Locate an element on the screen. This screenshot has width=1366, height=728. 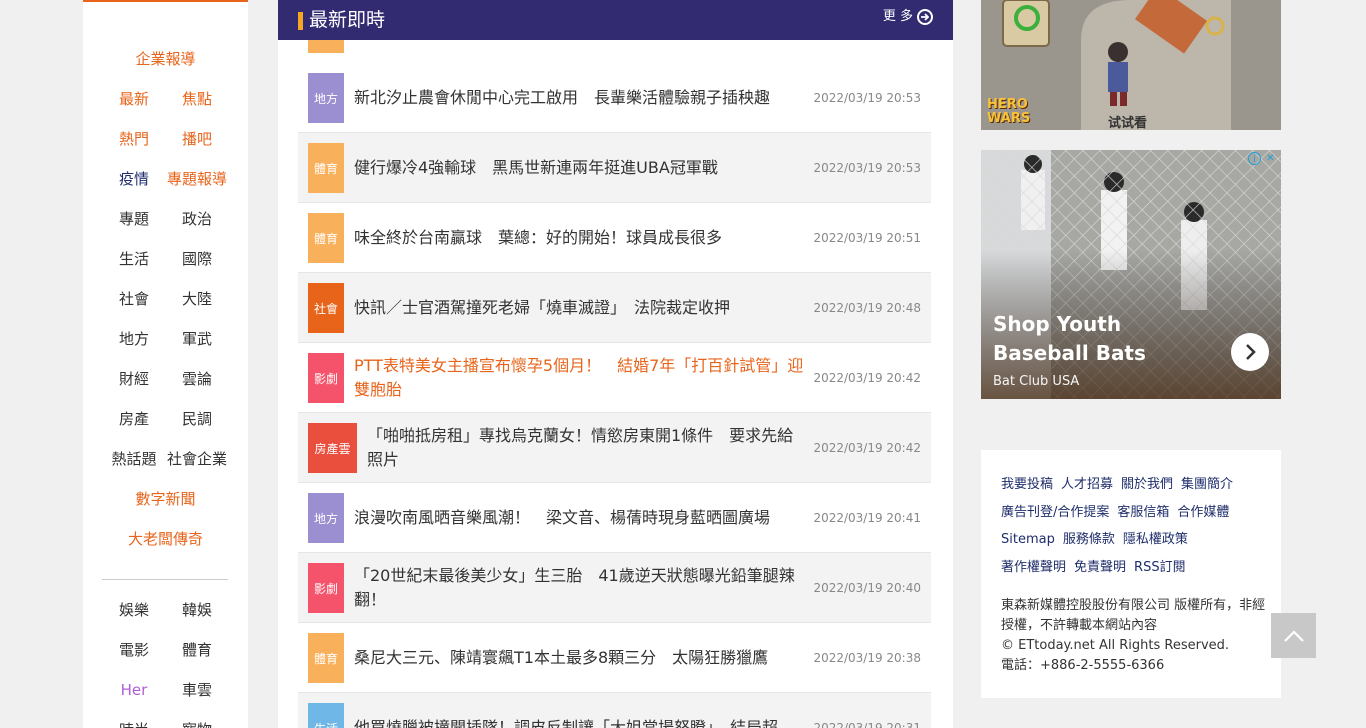
sidebar-item: 韓娛 is located at coordinates (197, 610).